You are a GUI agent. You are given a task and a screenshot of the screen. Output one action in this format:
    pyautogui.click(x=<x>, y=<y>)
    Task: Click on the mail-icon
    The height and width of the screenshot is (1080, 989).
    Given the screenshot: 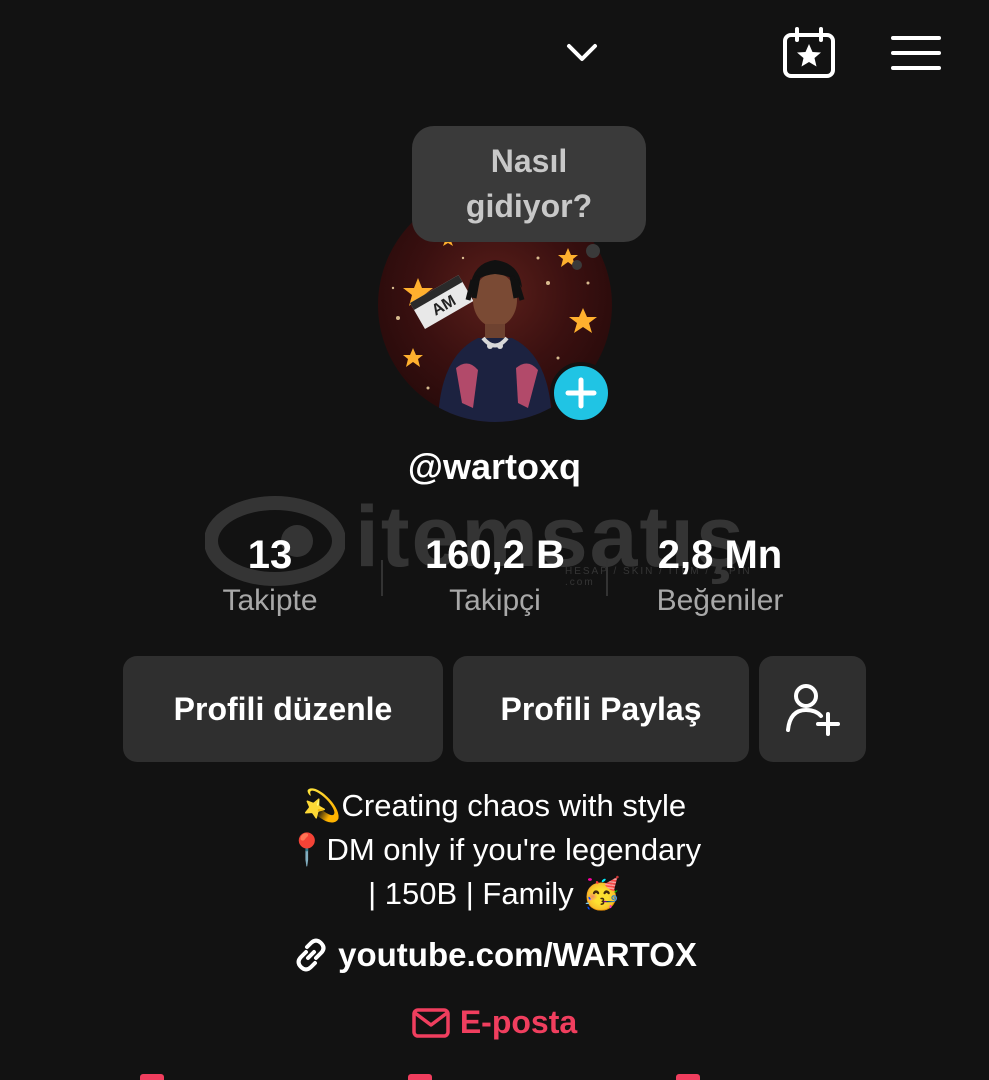 What is the action you would take?
    pyautogui.click(x=431, y=1022)
    